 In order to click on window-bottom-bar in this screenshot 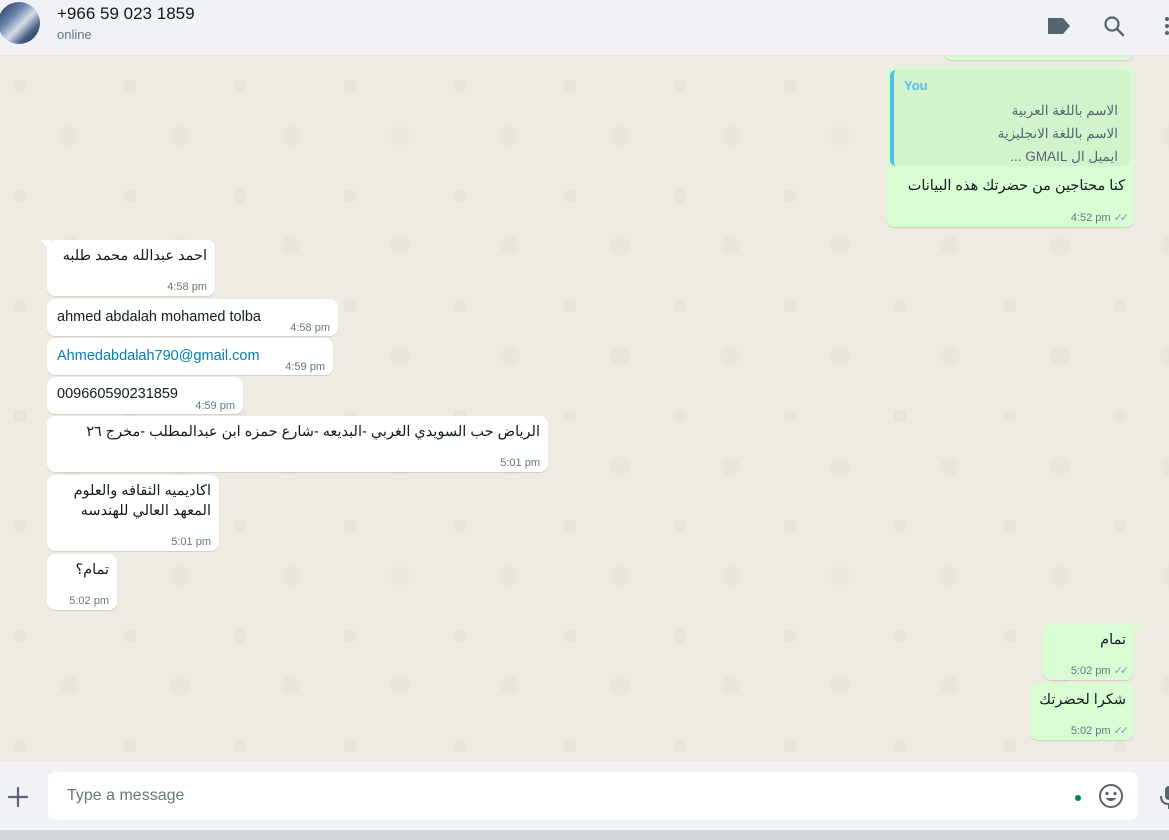, I will do `click(584, 835)`.